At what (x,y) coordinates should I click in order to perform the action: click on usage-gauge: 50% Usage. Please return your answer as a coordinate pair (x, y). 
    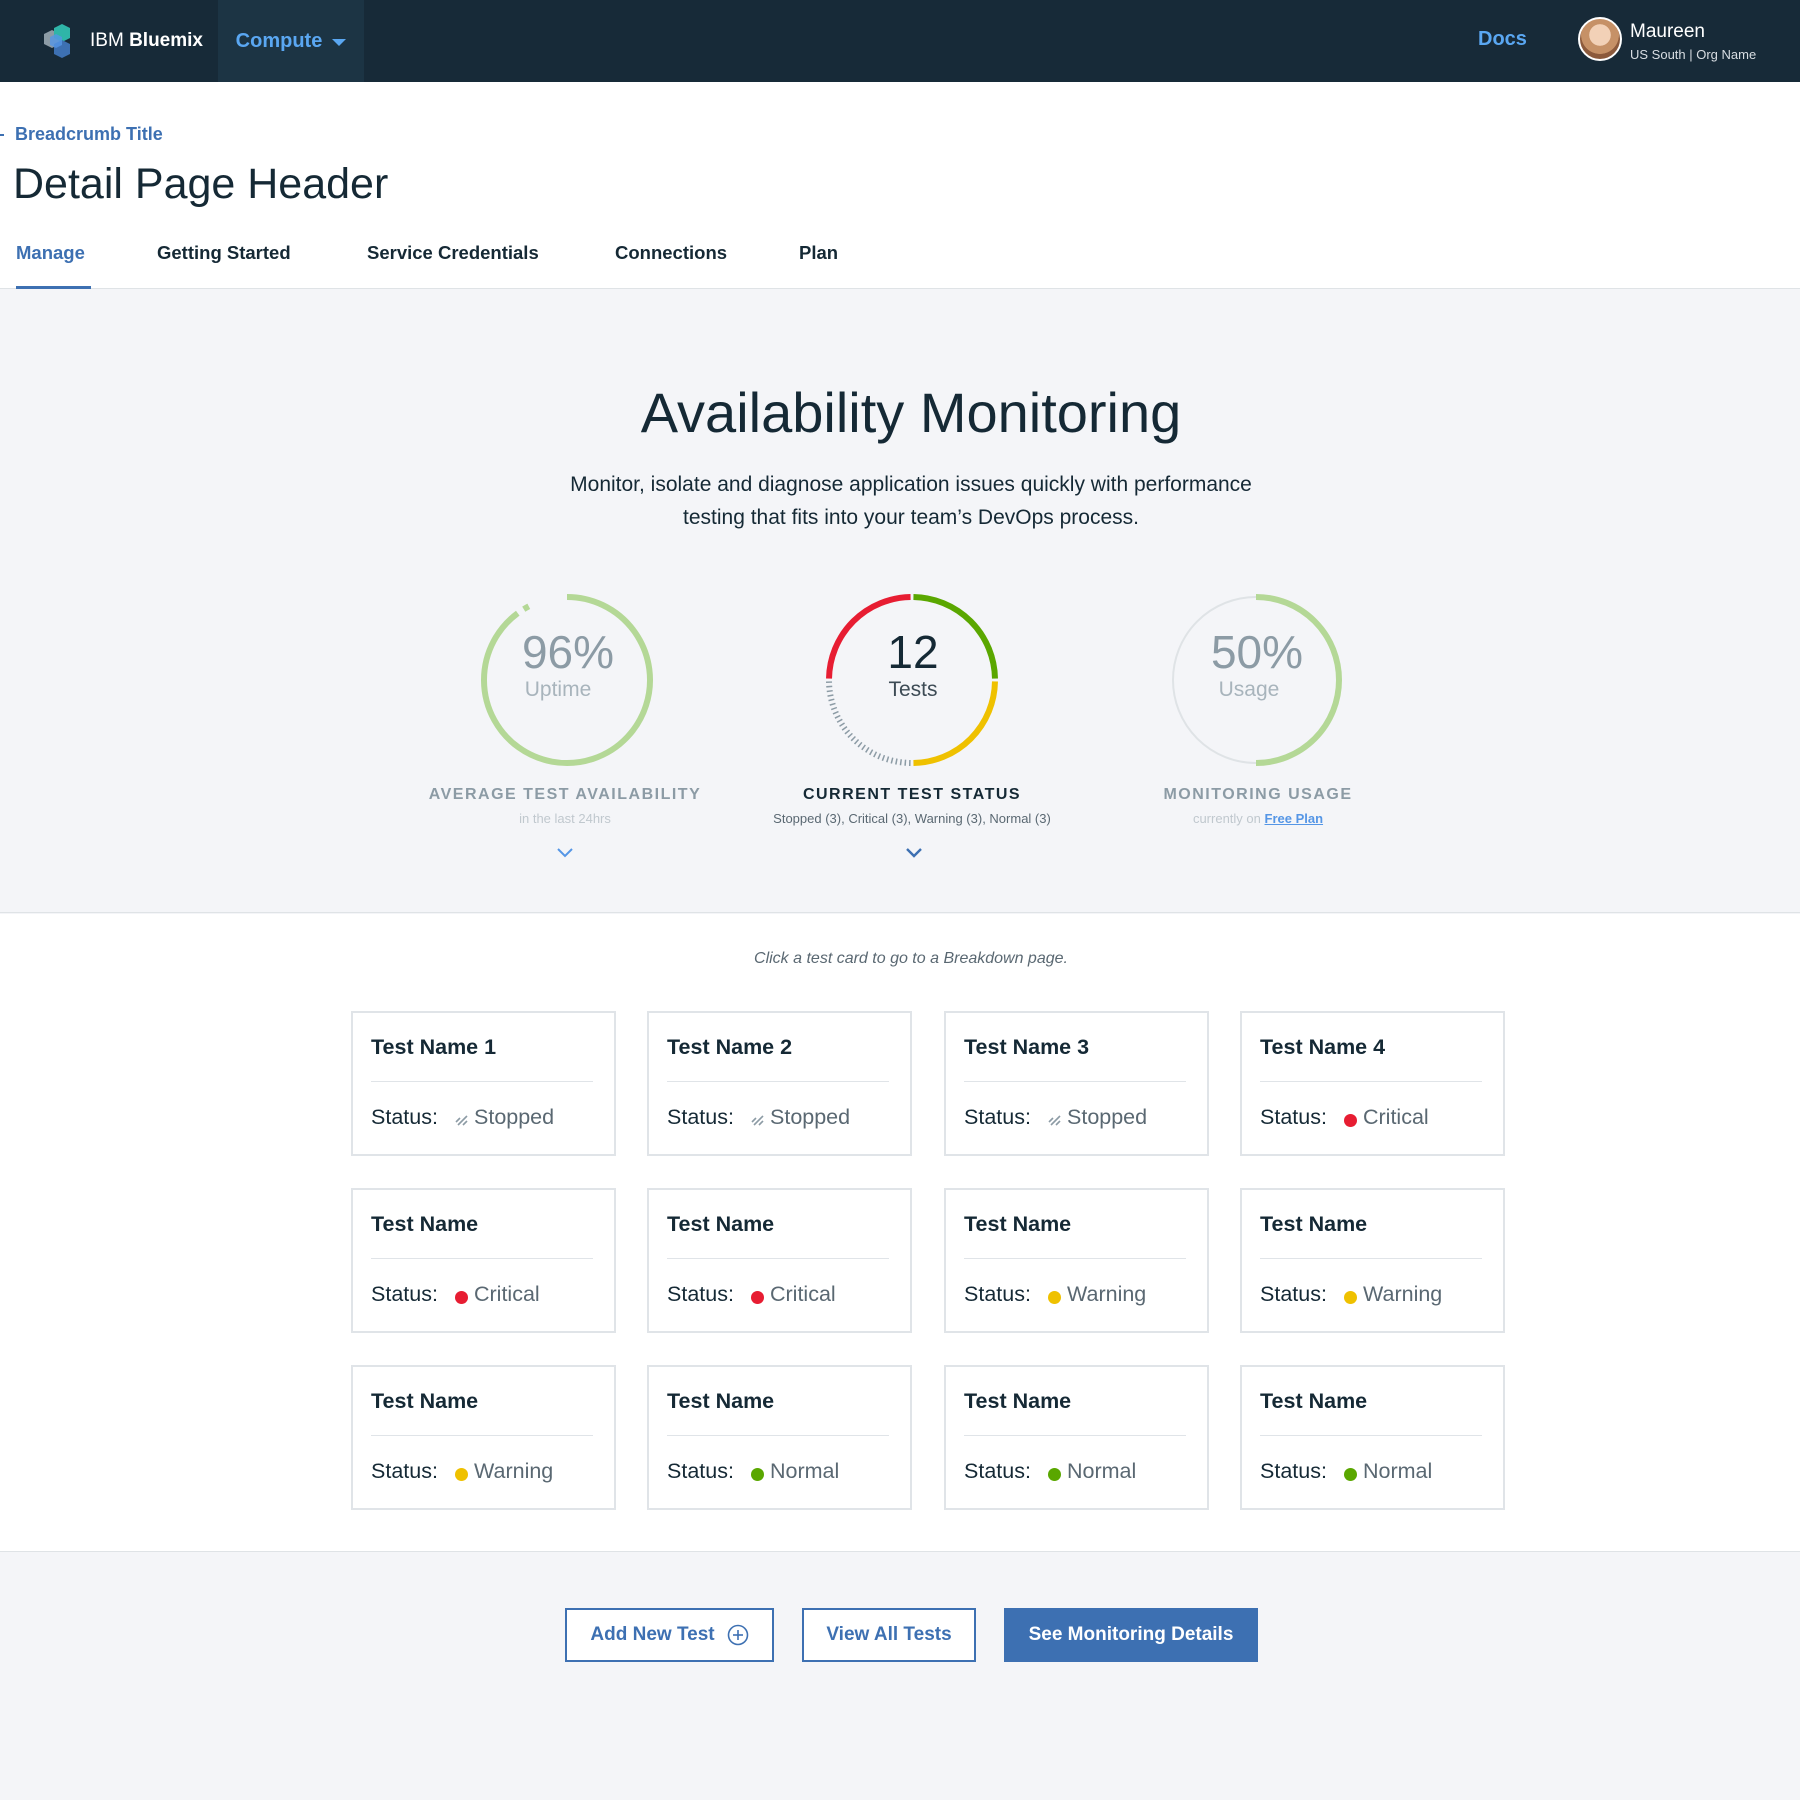
    Looking at the image, I should click on (1257, 730).